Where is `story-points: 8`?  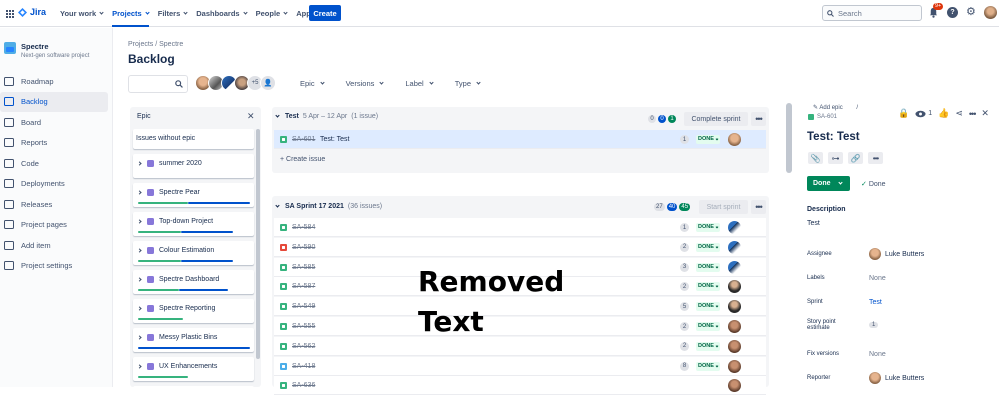 story-points: 8 is located at coordinates (684, 366).